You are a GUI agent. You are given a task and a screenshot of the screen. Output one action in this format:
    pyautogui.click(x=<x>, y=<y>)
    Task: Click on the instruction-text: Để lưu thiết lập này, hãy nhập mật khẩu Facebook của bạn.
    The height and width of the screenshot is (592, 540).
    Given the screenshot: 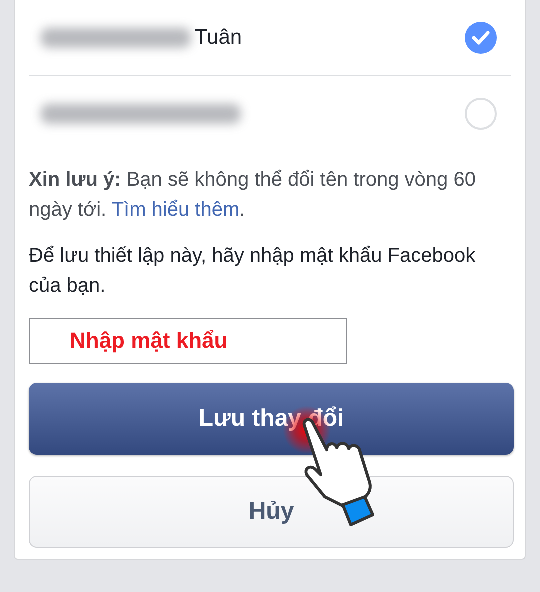 What is the action you would take?
    pyautogui.click(x=253, y=271)
    